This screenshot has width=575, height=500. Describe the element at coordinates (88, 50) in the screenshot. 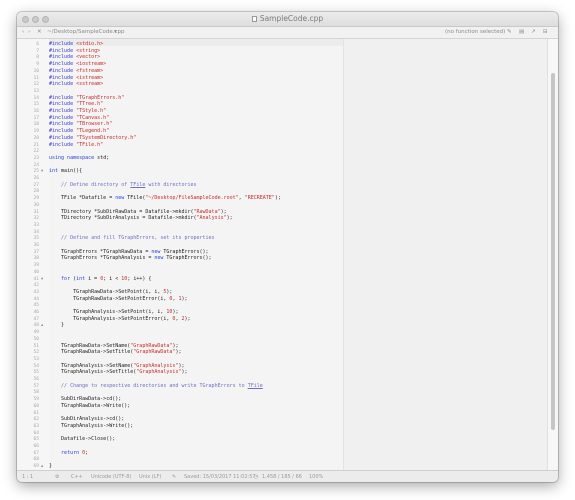

I see `code-token: <string>` at that location.